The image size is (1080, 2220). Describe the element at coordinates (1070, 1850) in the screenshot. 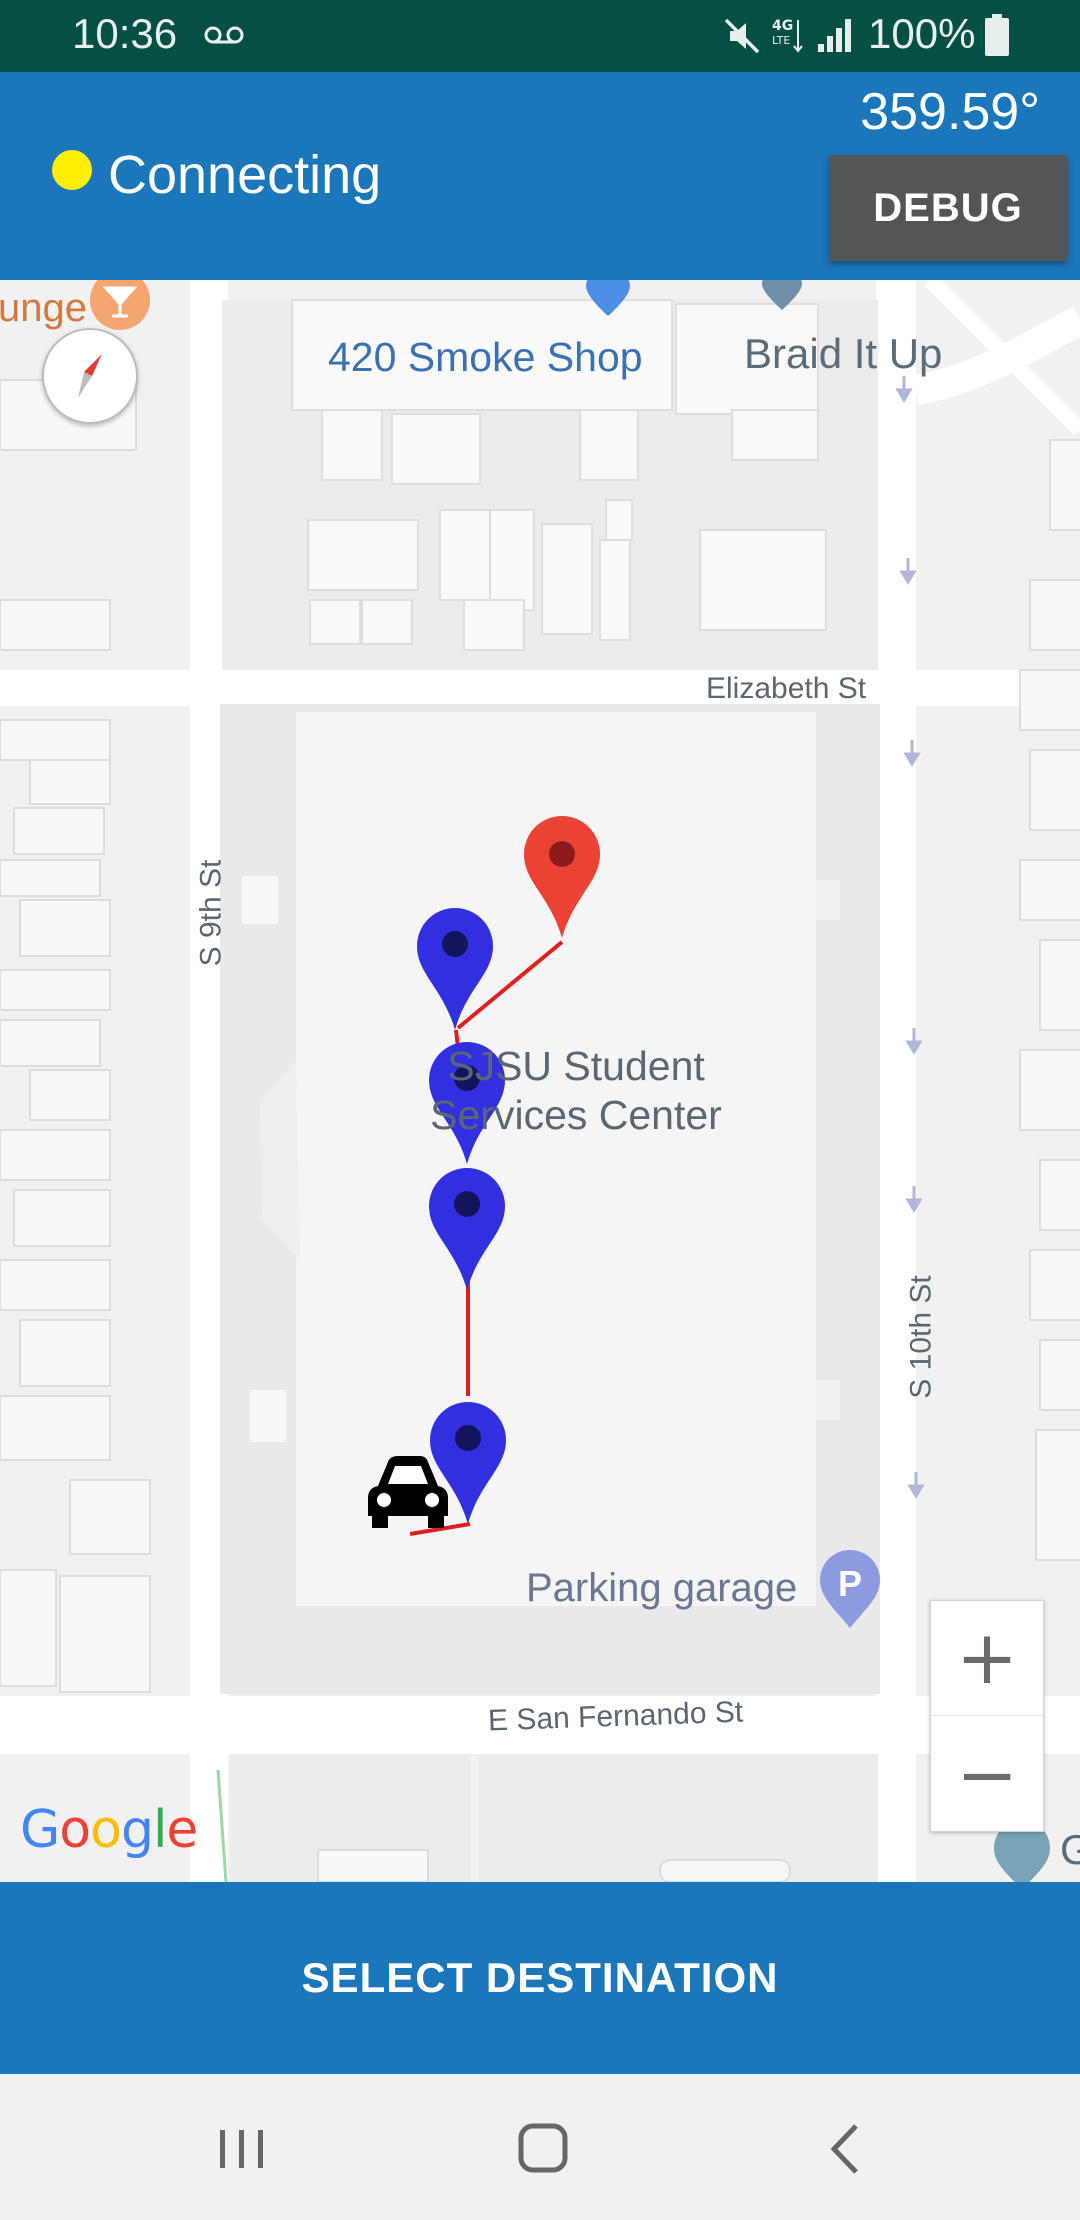

I see `poi-label-partial-right: G` at that location.